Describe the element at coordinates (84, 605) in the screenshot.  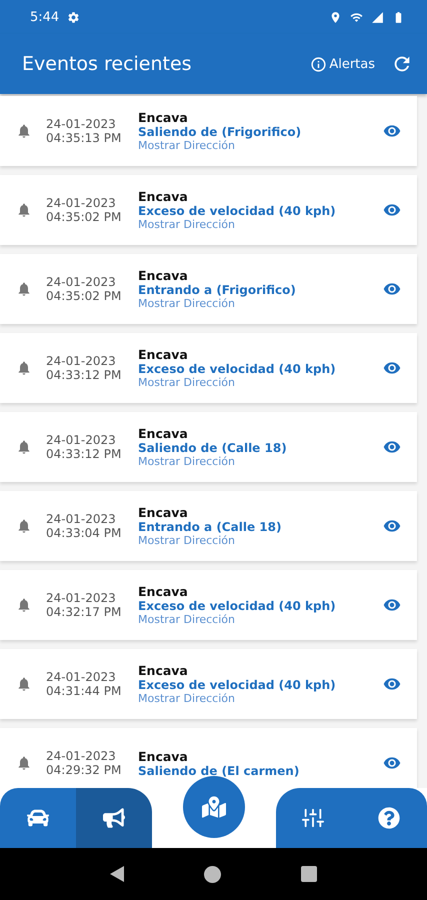
I see `event-timestamp: 24-01-2023 04:32:17 PM` at that location.